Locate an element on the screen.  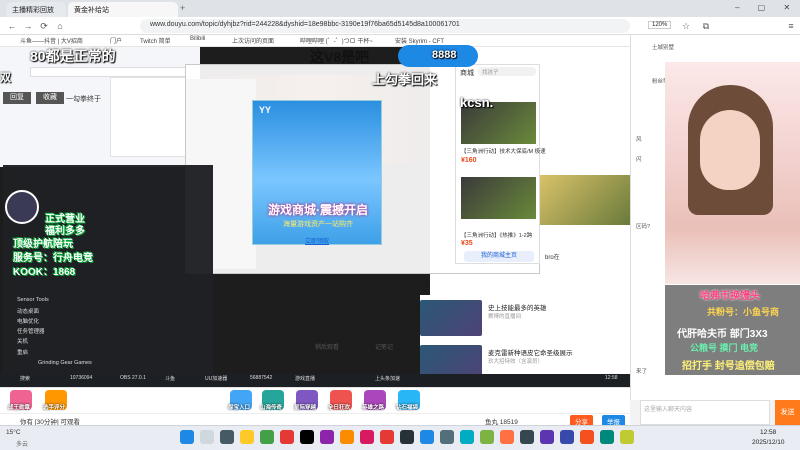
weather-temp: 15°C is located at coordinates (13, 432).